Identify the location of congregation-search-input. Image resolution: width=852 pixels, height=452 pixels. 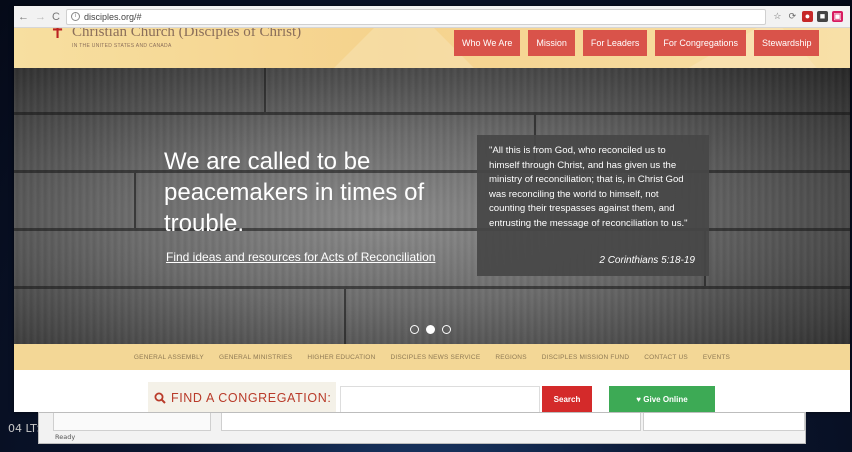
(440, 399).